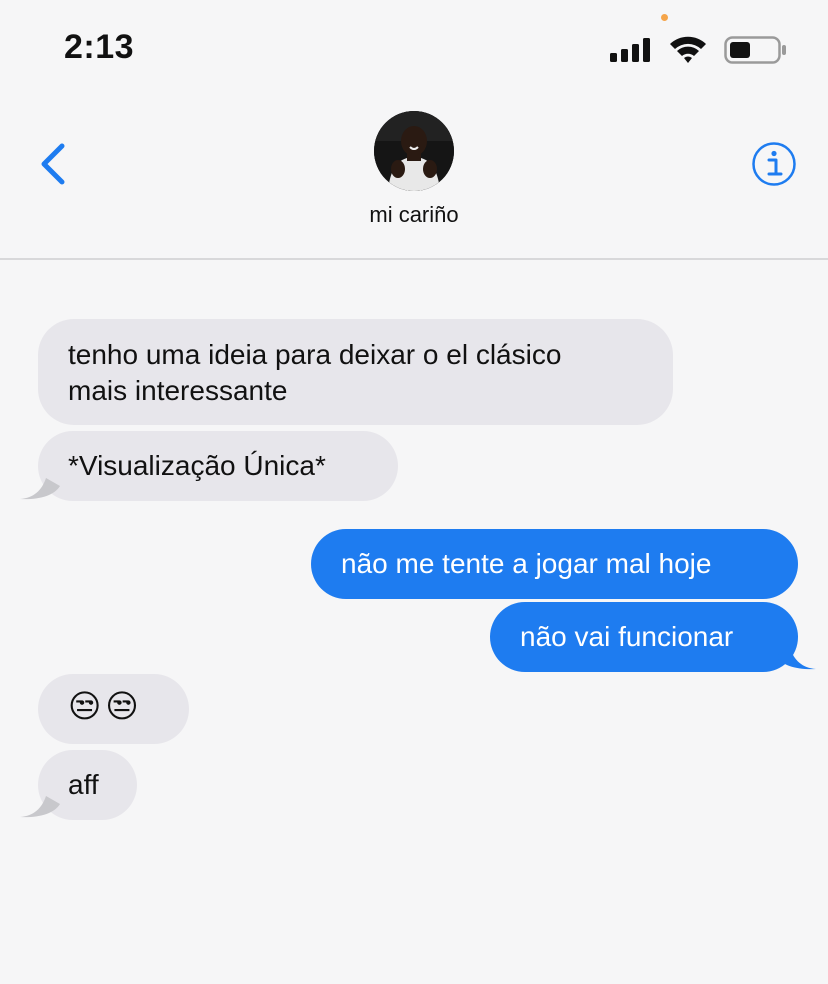 The height and width of the screenshot is (984, 828). What do you see at coordinates (554, 564) in the screenshot?
I see `message-bubble-outgoing: não me tente a jogar mal hoje` at bounding box center [554, 564].